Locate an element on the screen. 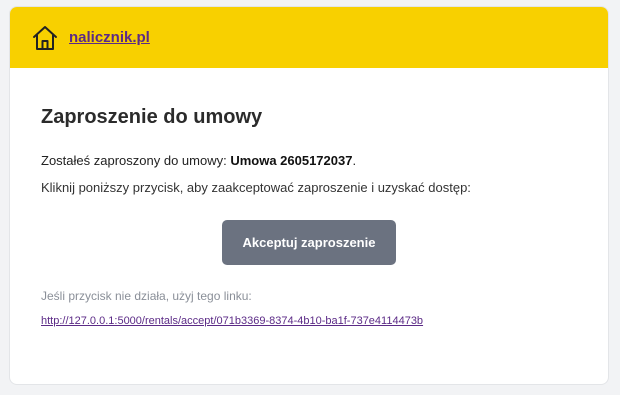 This screenshot has height=395, width=620. house-icon is located at coordinates (45, 38).